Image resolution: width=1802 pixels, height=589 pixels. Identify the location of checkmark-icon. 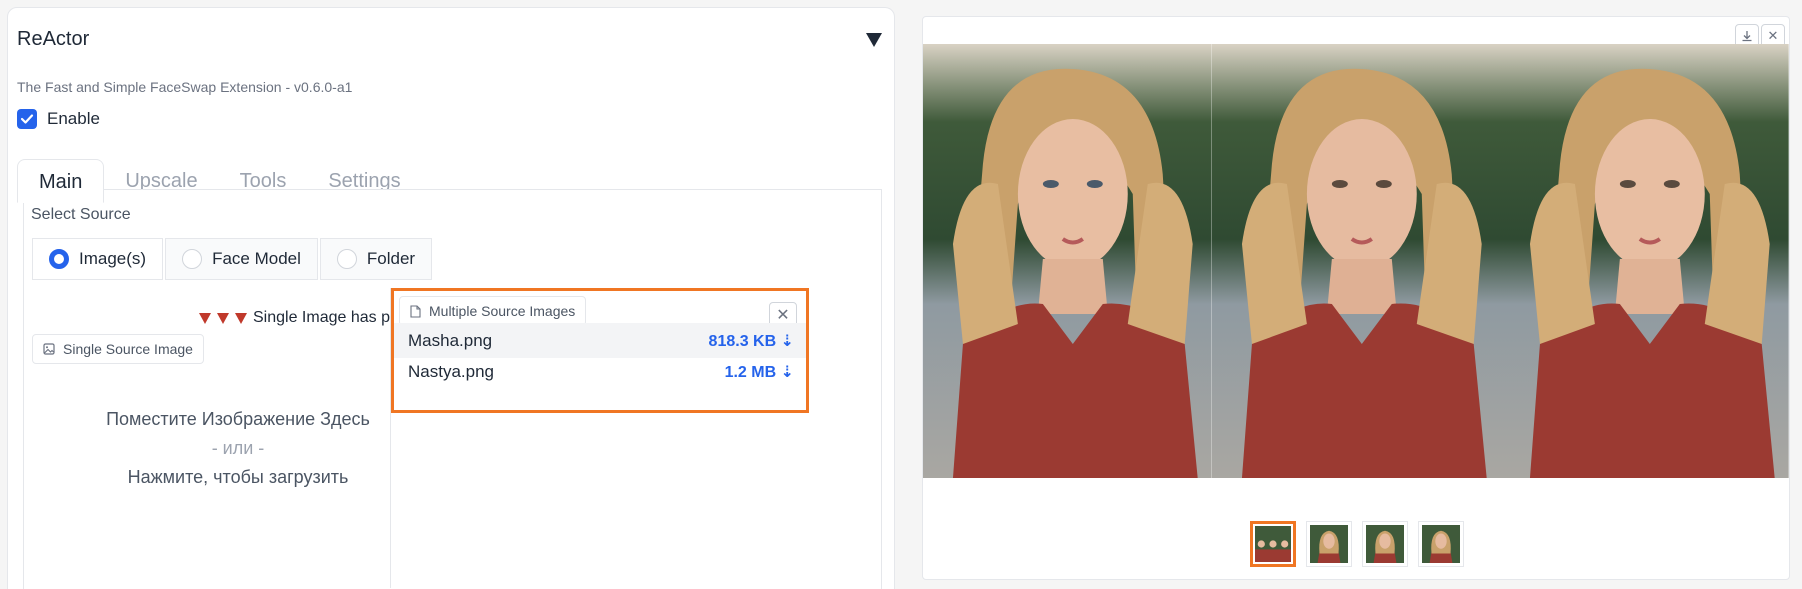
(27, 119).